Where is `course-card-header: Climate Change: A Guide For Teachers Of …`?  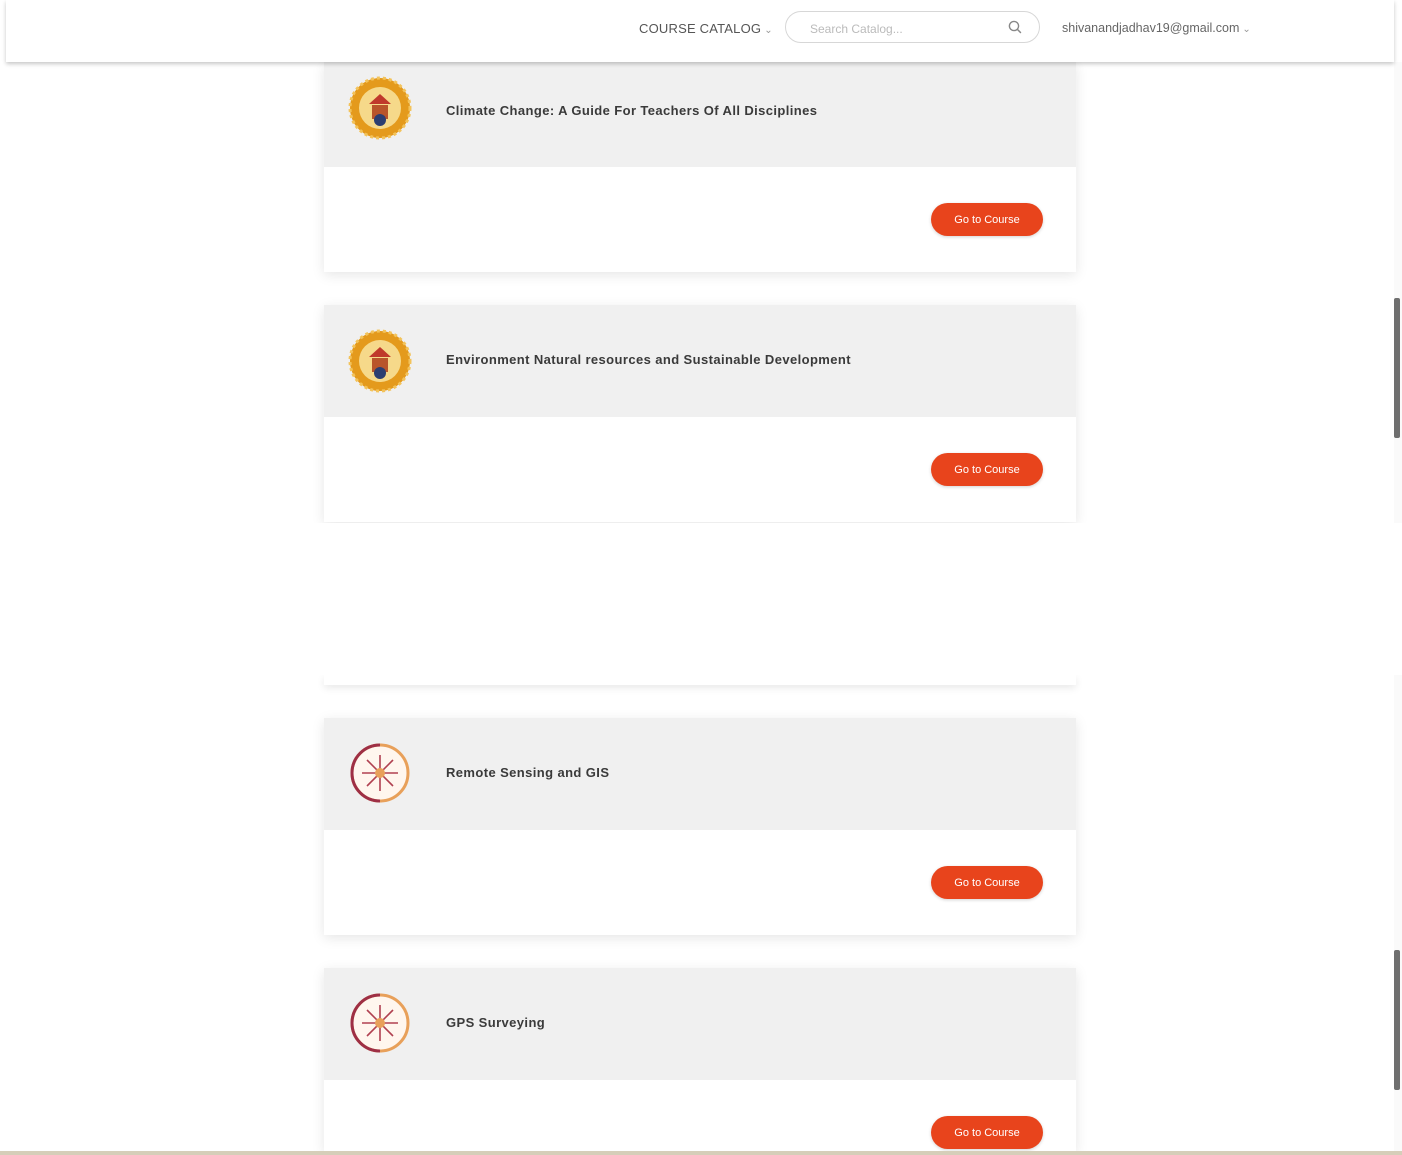 course-card-header: Climate Change: A Guide For Teachers Of … is located at coordinates (700, 114).